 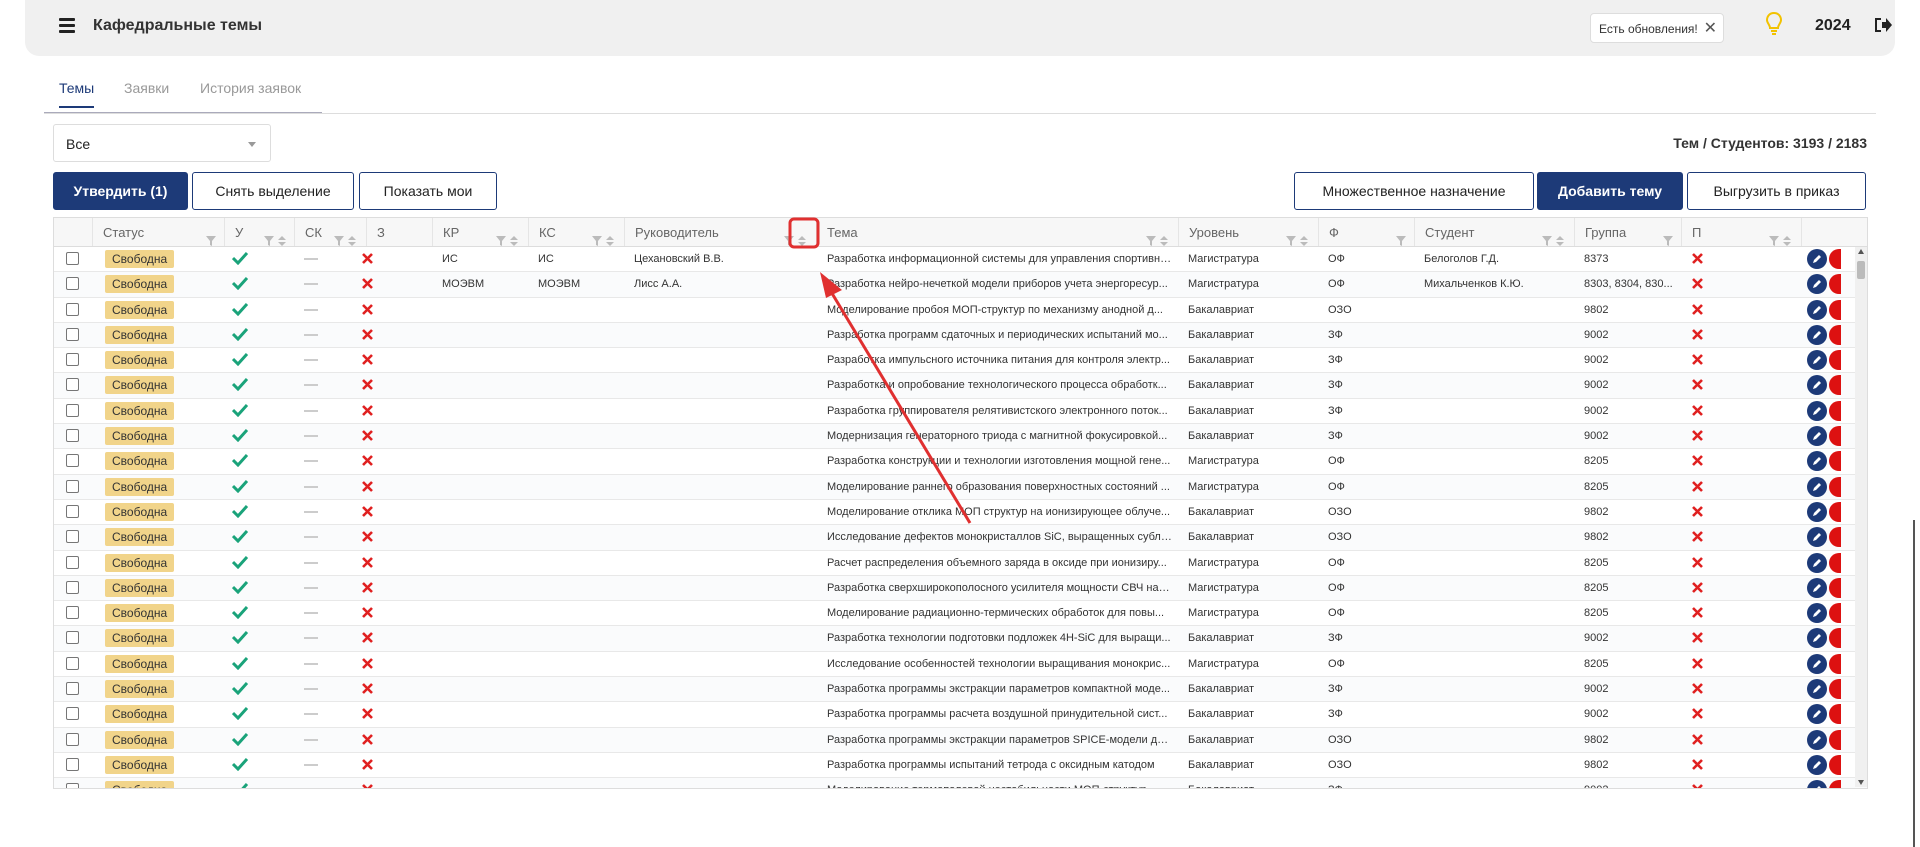 I want to click on header-ks: КС, so click(x=576, y=232).